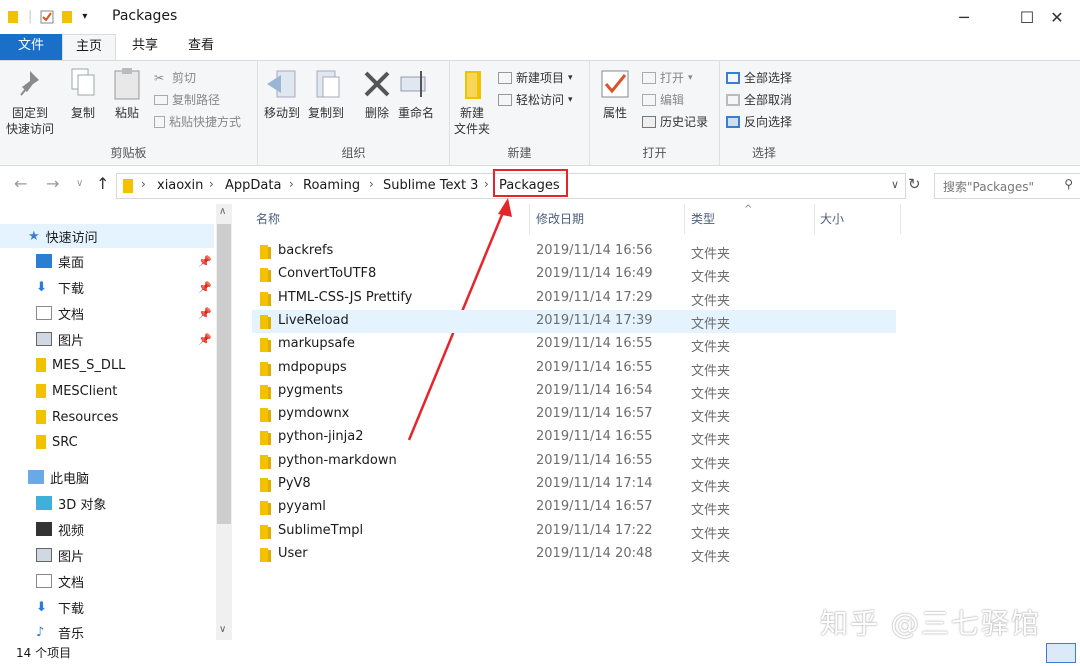 The width and height of the screenshot is (1080, 666). I want to click on column-header-type: 类型, so click(703, 218).